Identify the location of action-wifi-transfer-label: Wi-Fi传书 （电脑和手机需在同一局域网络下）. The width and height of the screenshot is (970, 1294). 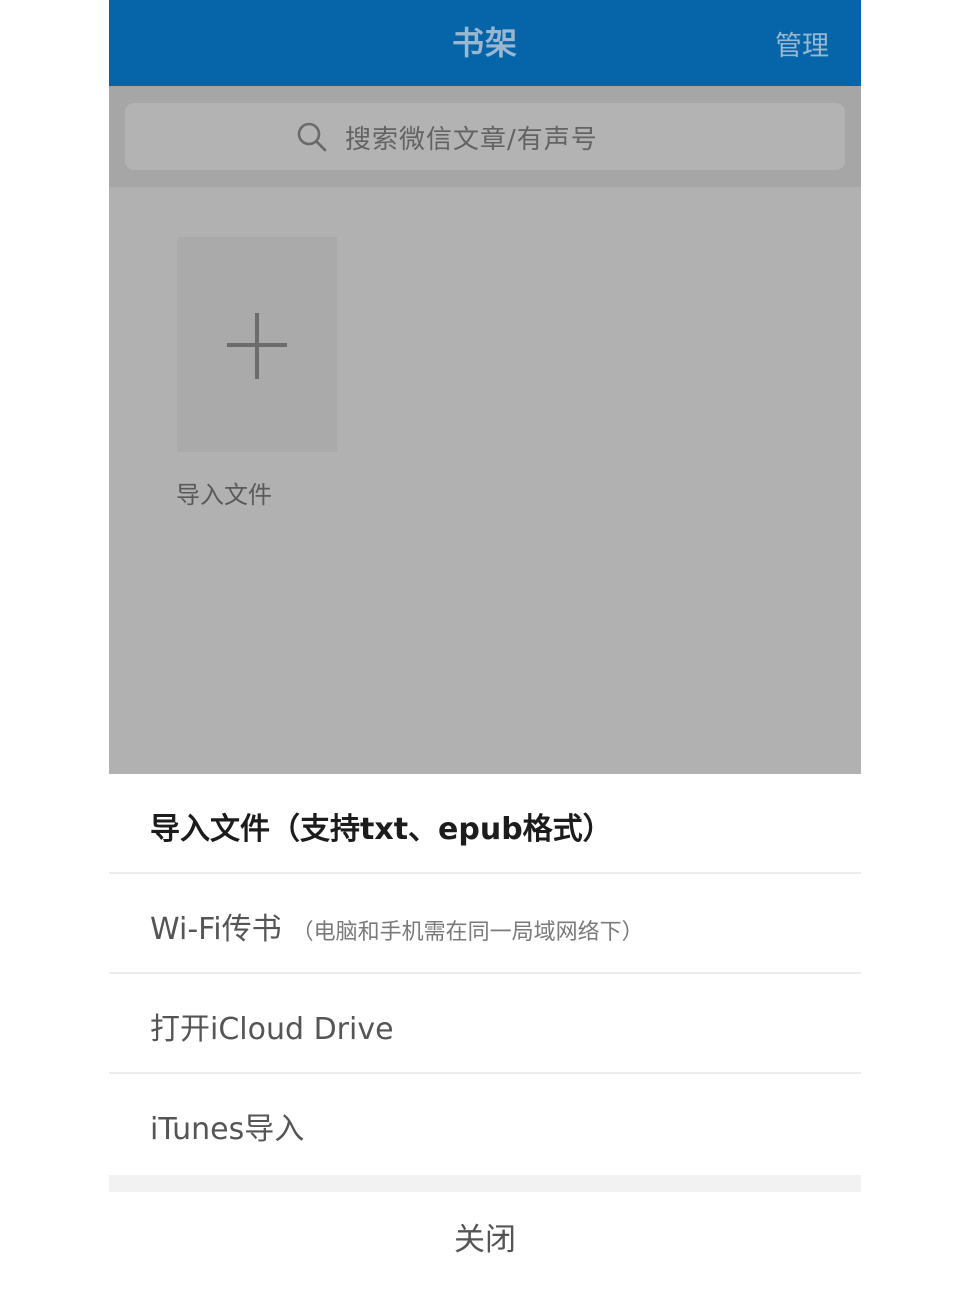
(397, 926).